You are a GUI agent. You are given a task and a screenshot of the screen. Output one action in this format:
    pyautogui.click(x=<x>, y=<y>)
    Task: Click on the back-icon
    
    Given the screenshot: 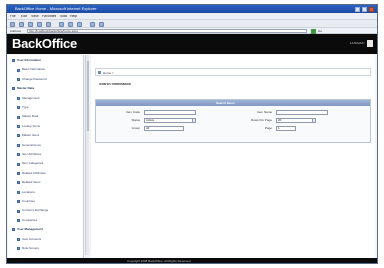 What is the action you would take?
    pyautogui.click(x=12, y=24)
    